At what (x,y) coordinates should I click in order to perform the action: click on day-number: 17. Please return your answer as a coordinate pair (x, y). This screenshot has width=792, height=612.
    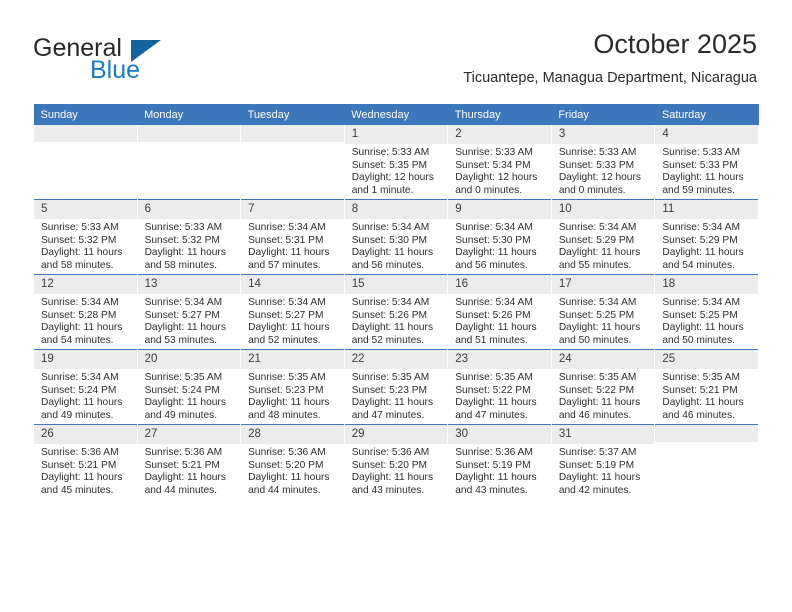
    Looking at the image, I should click on (603, 284).